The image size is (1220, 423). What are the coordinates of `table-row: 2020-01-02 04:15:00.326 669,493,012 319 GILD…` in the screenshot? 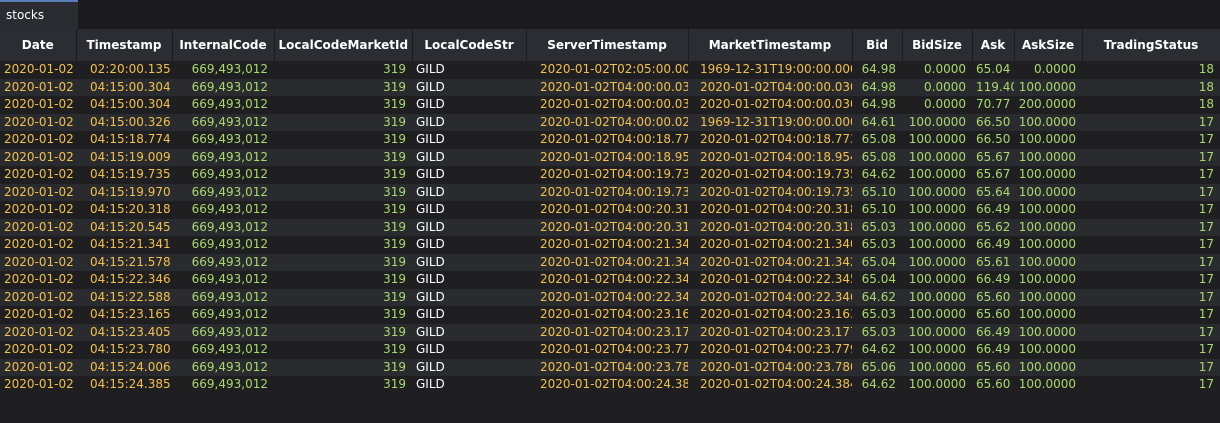 It's located at (610, 122).